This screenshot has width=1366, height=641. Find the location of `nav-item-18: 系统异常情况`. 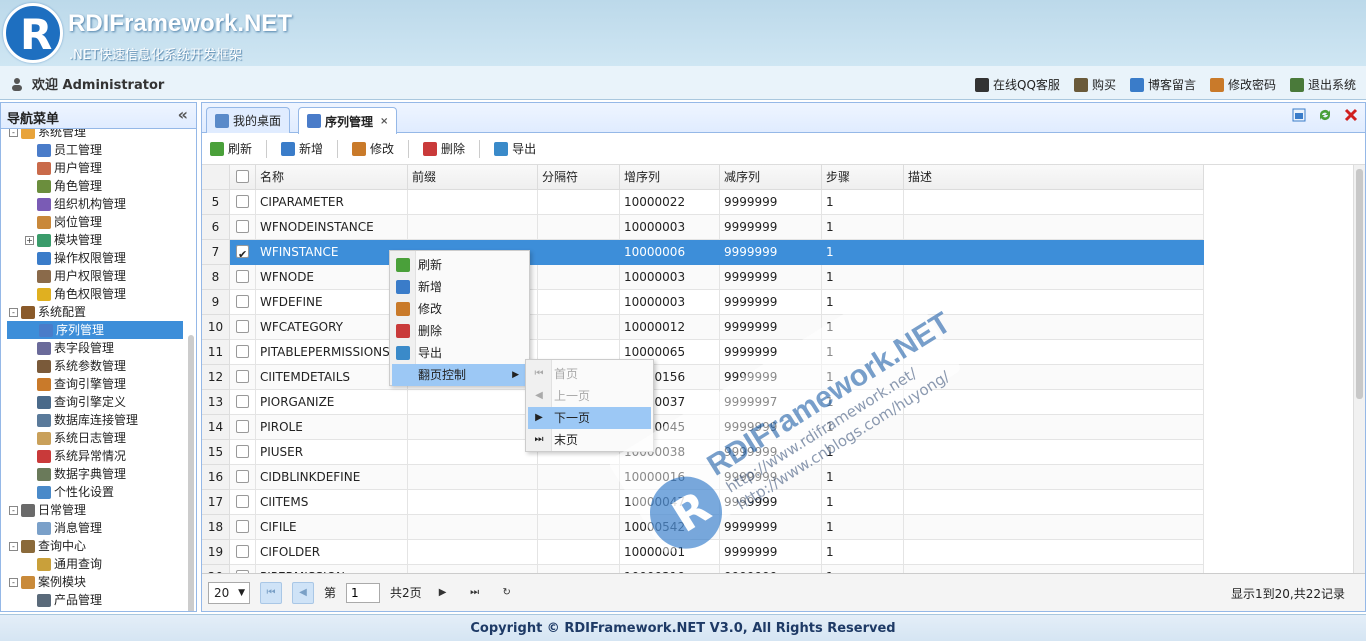

nav-item-18: 系统异常情况 is located at coordinates (75, 456).